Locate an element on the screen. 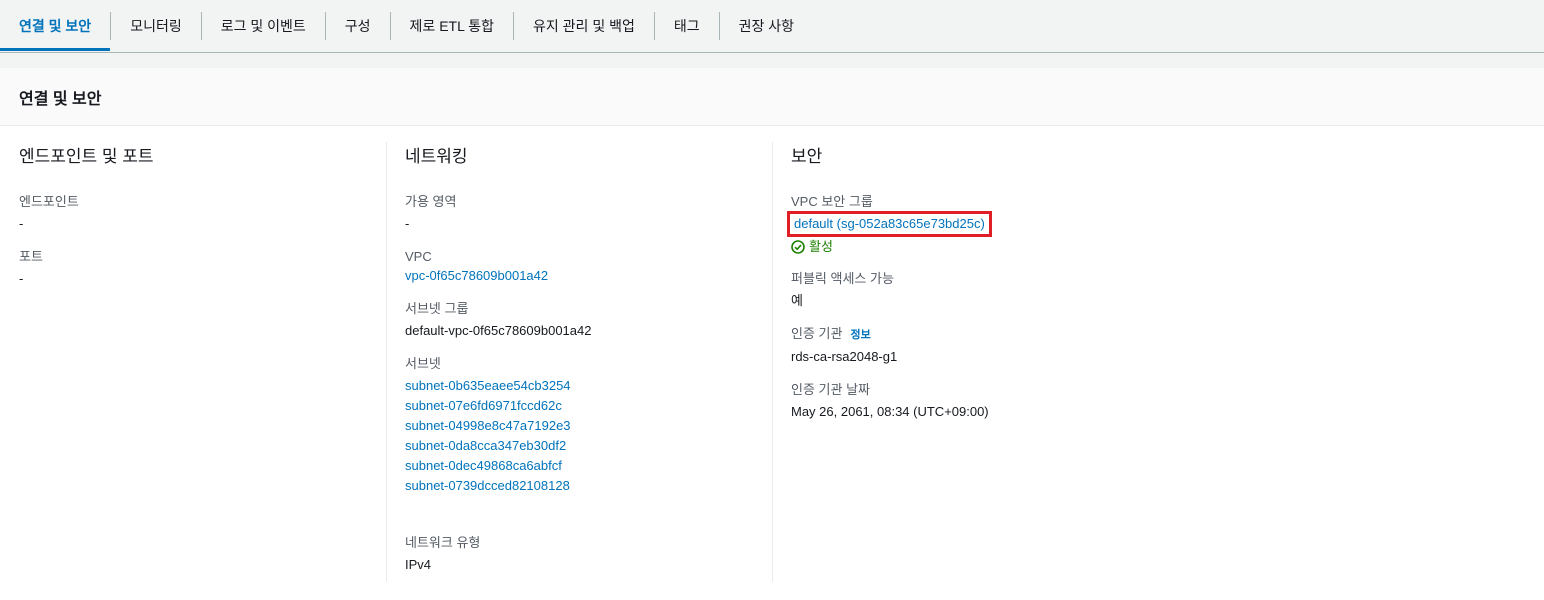  public-access-field: 퍼블릭 액세스 가능 예 is located at coordinates (1041, 290).